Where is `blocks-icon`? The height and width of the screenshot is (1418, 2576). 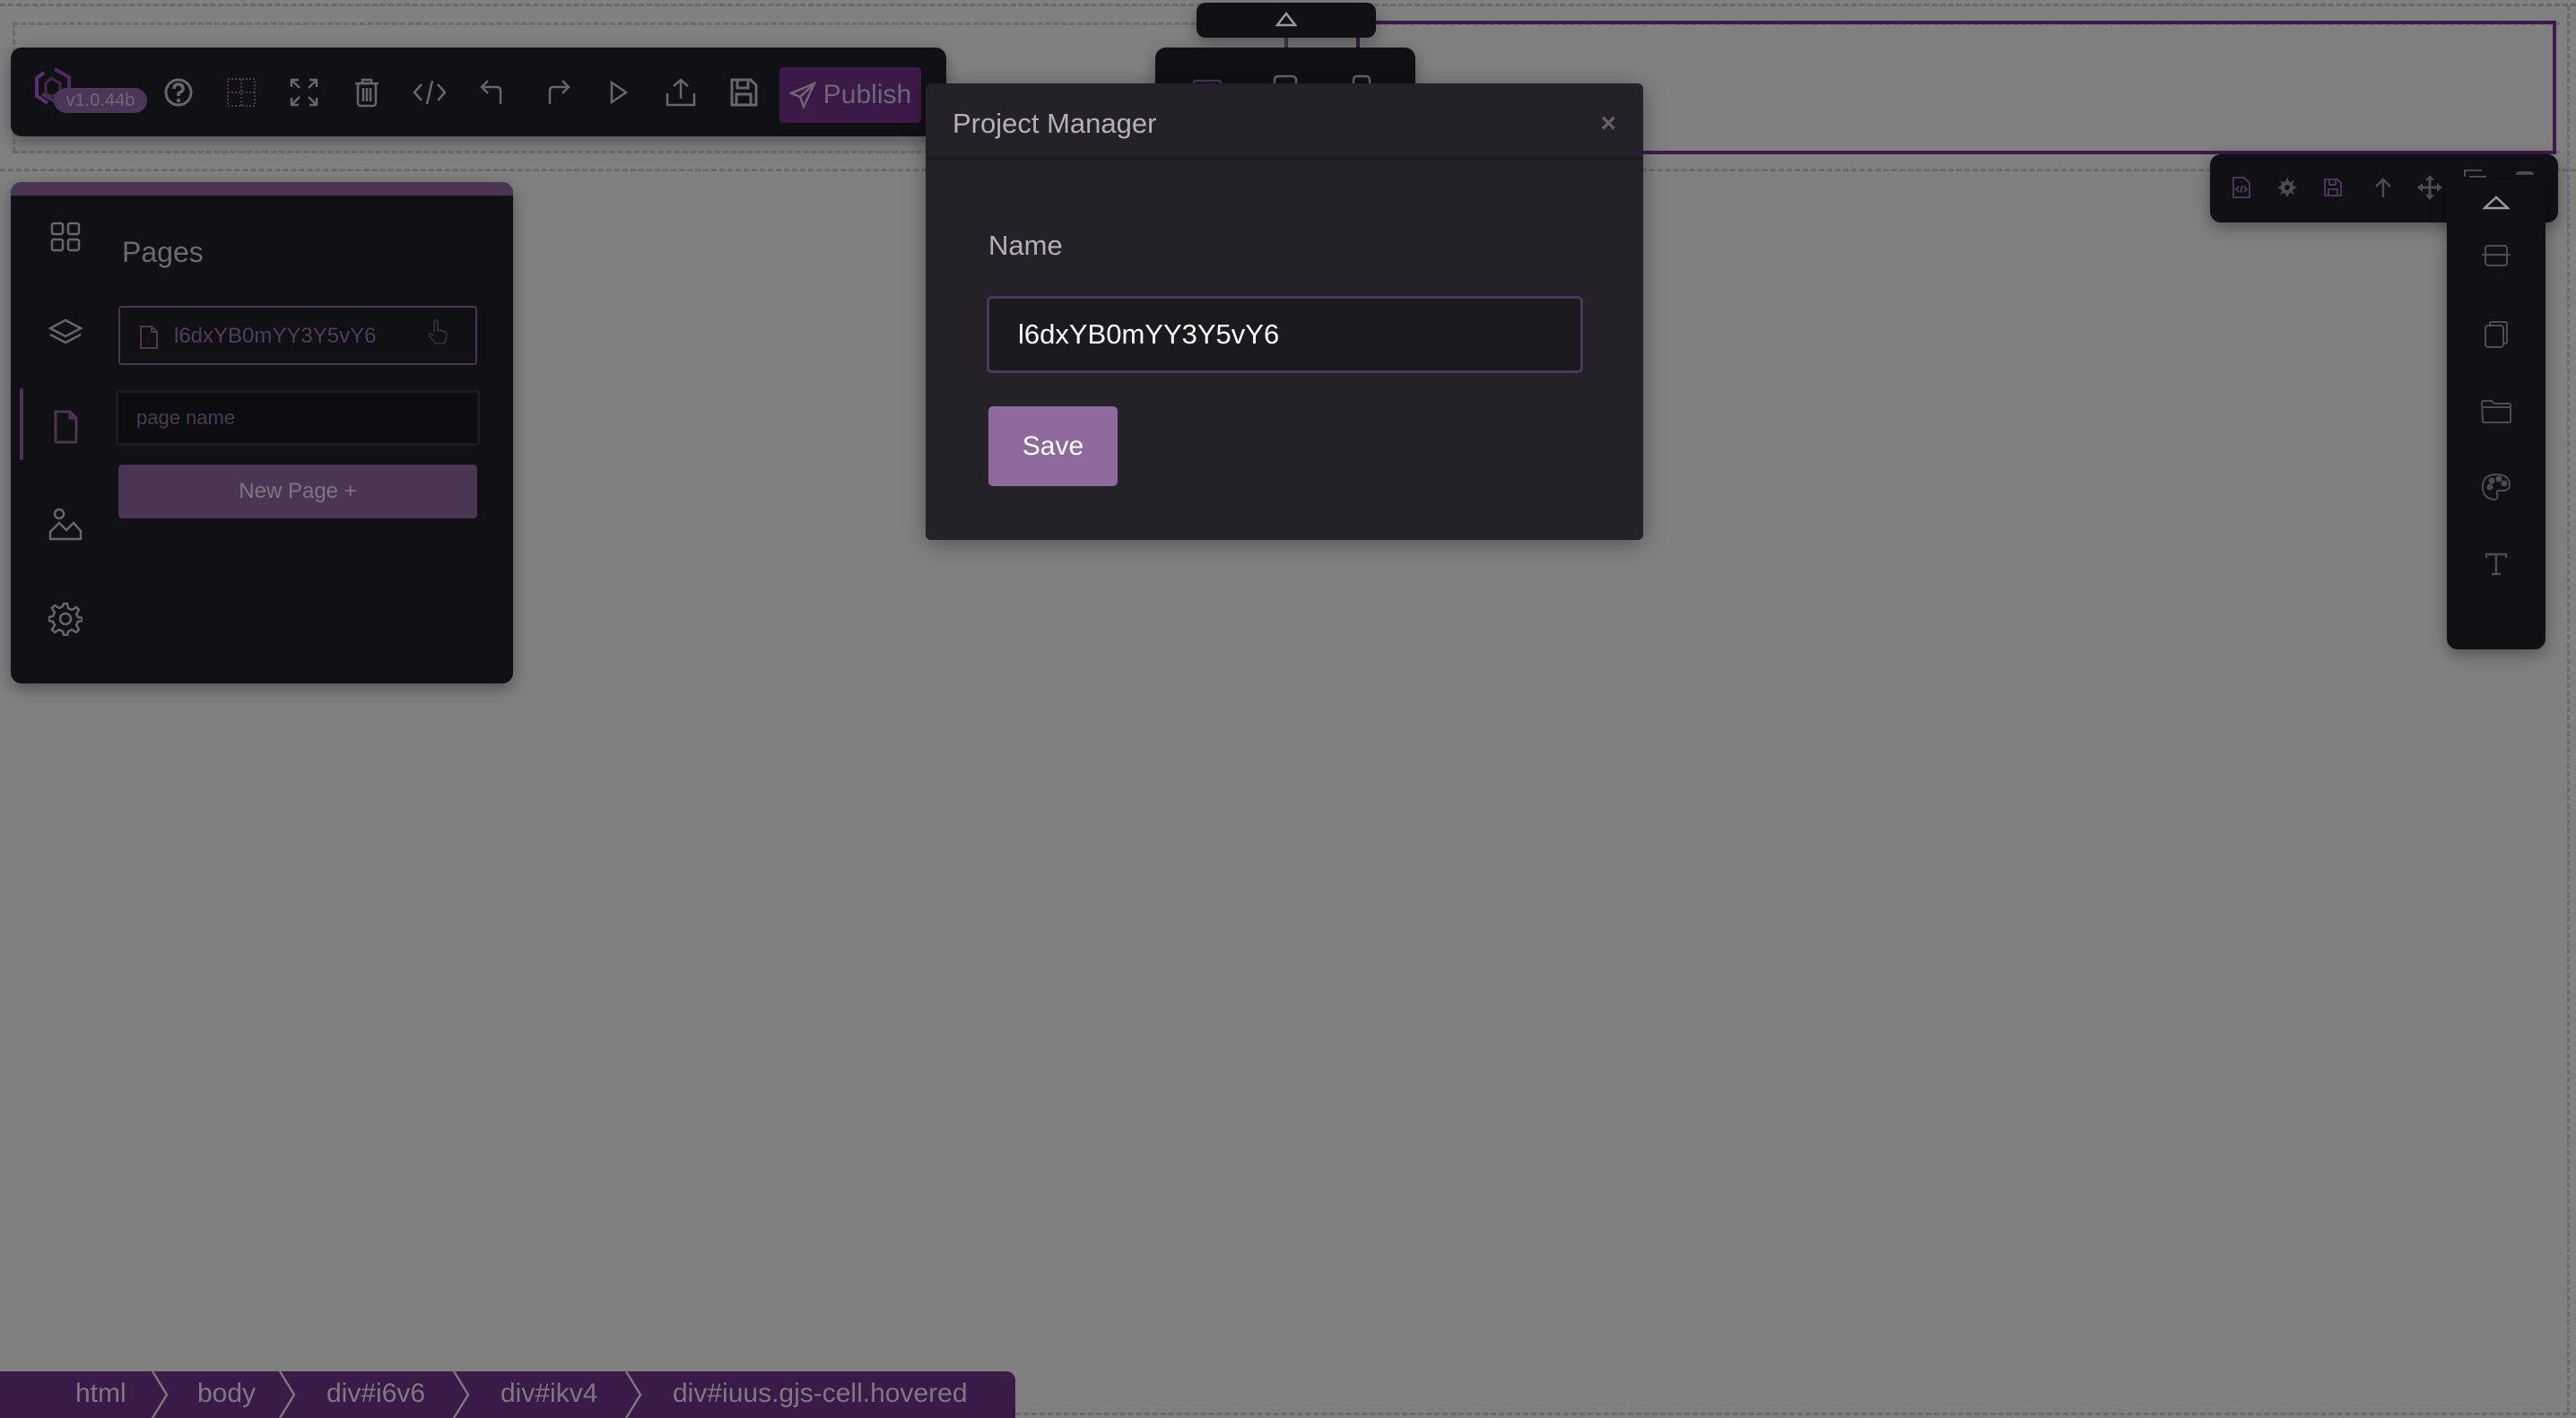
blocks-icon is located at coordinates (65, 237).